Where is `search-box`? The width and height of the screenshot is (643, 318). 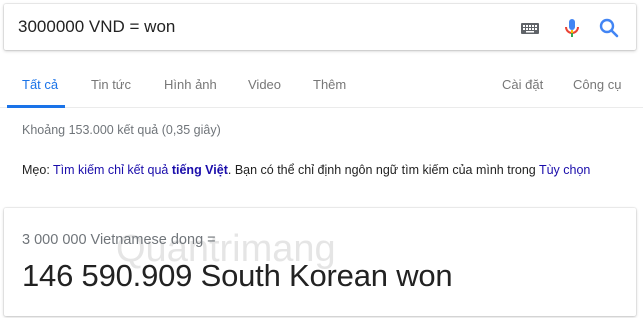 search-box is located at coordinates (320, 27).